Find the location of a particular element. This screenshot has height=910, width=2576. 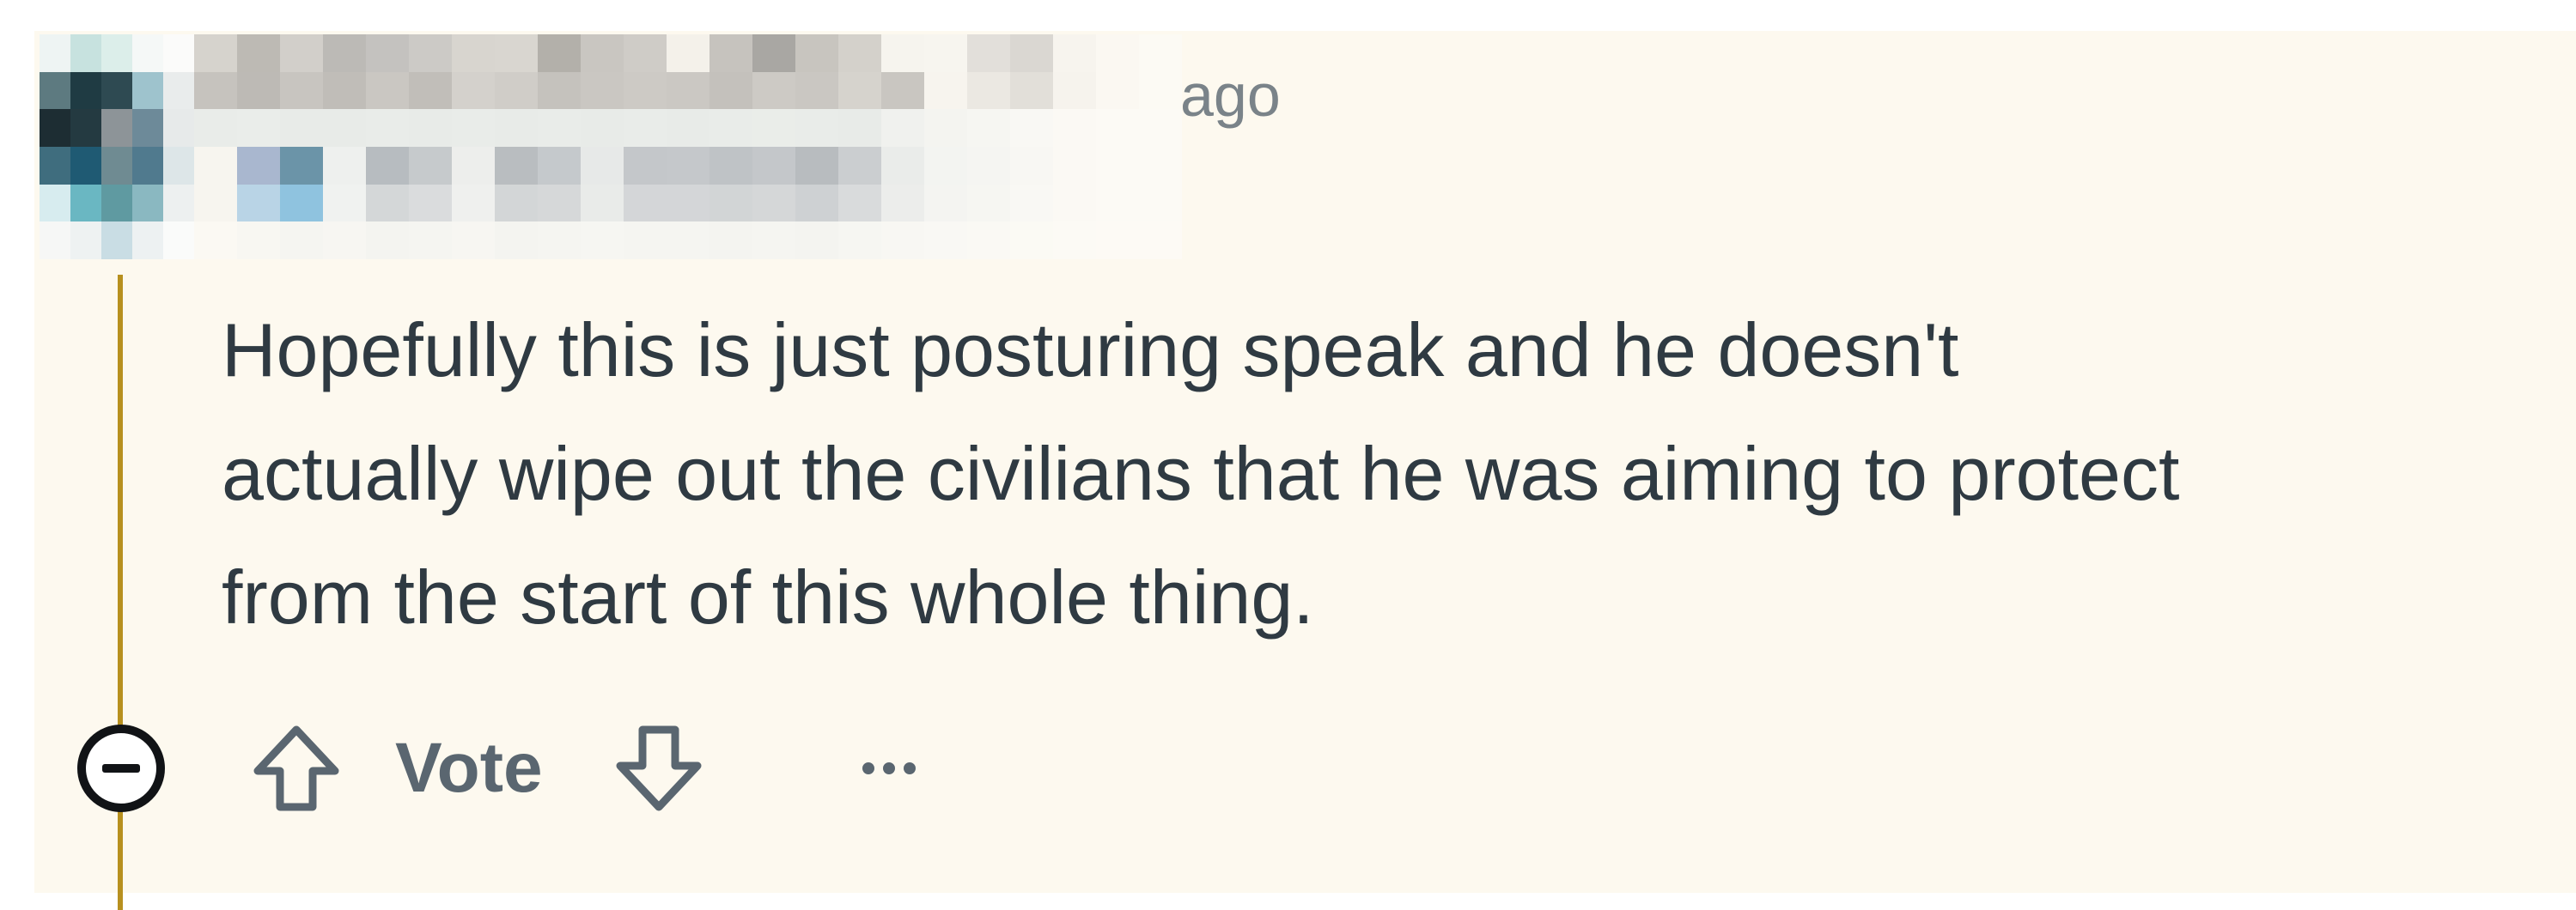

vote-score: Vote is located at coordinates (469, 768).